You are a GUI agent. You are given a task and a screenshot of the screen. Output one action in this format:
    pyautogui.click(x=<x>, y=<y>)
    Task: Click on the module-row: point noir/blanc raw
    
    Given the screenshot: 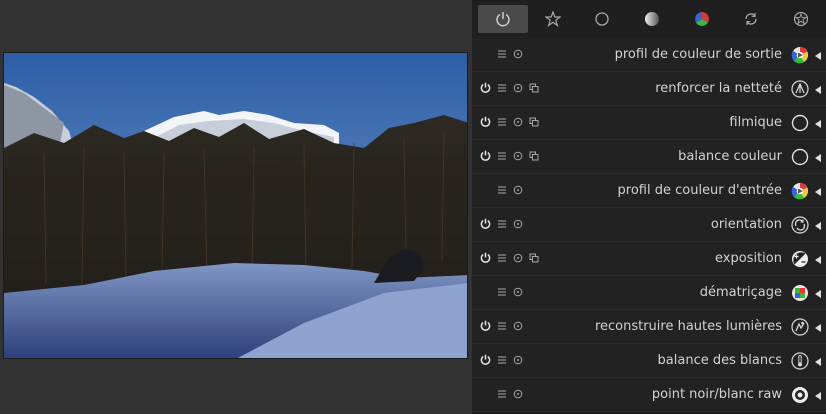 What is the action you would take?
    pyautogui.click(x=649, y=395)
    